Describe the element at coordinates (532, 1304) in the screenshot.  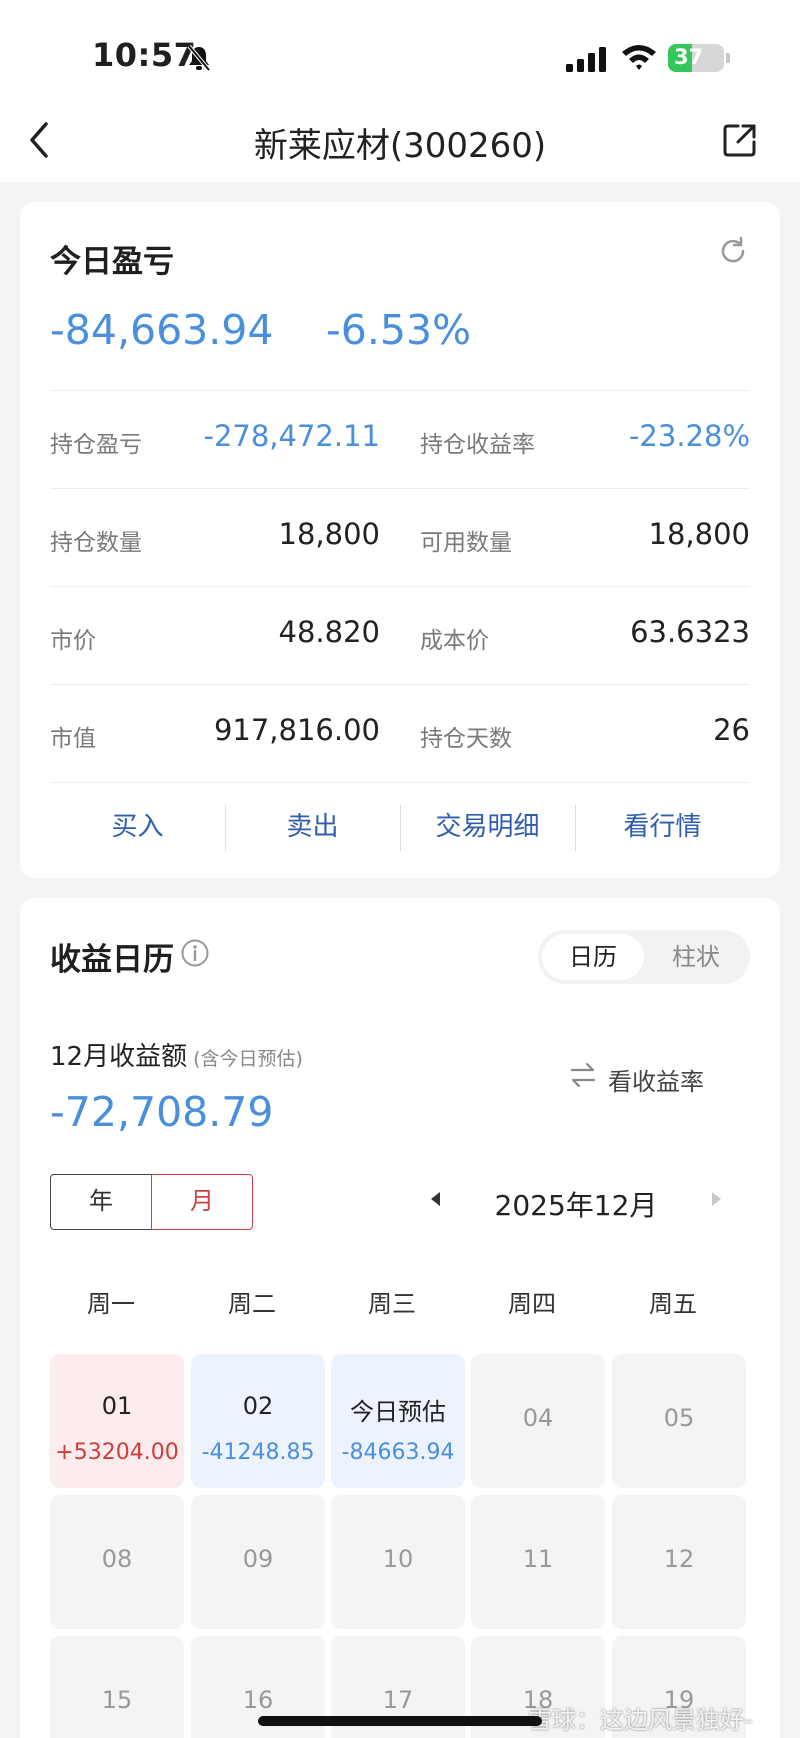
I see `weekday-label: 周四` at that location.